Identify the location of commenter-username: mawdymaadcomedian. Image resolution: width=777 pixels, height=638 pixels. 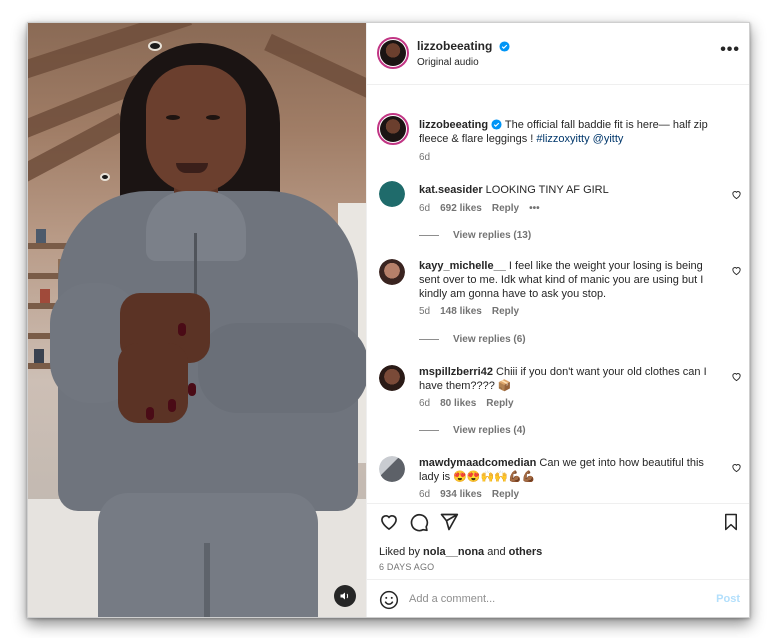
(477, 463).